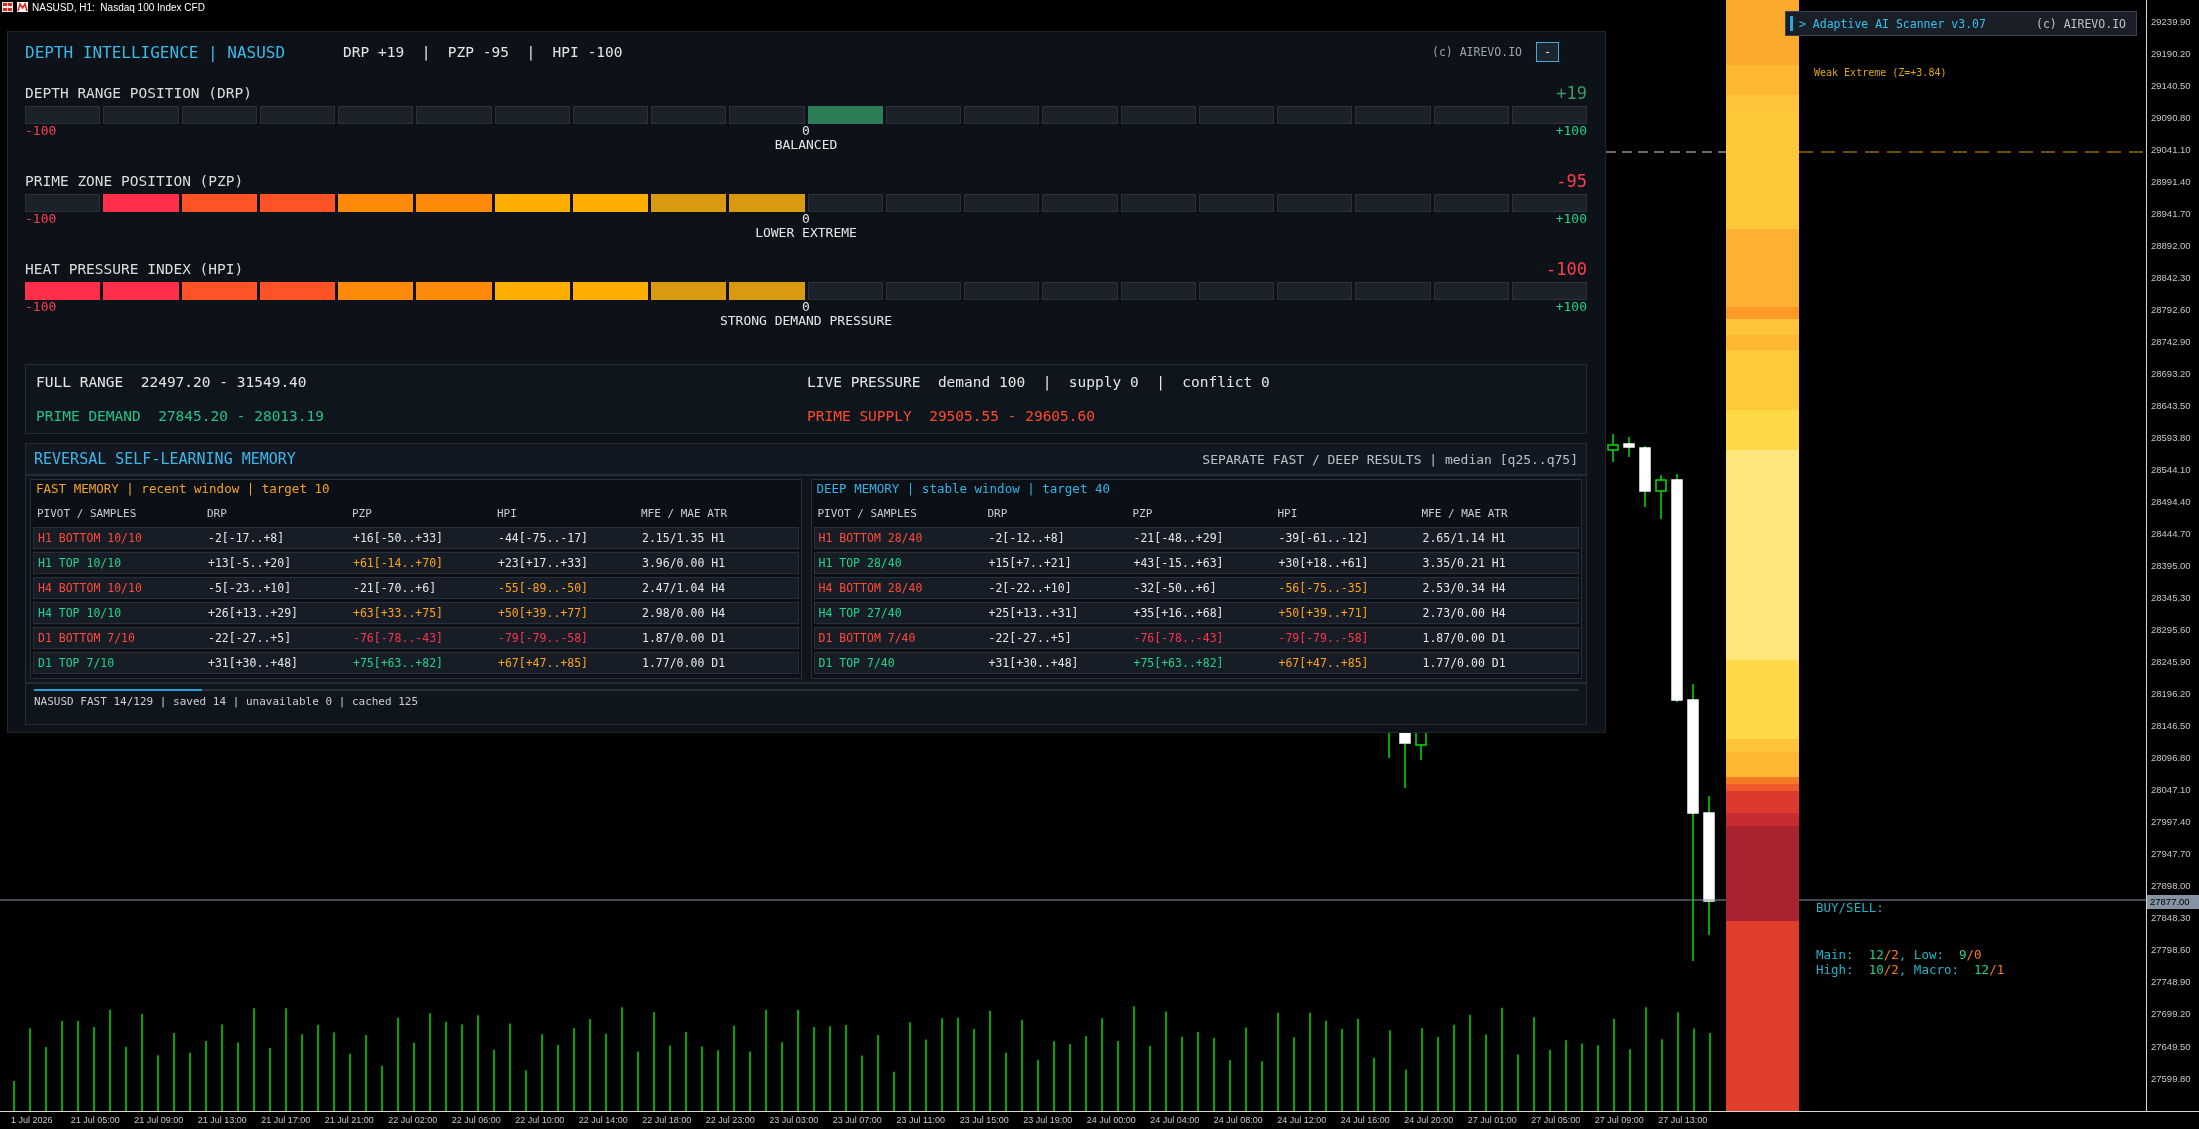  I want to click on status-text: NASUSD FAST 14/129 | saved 14 | unavailable 0 | cached 125, so click(227, 702).